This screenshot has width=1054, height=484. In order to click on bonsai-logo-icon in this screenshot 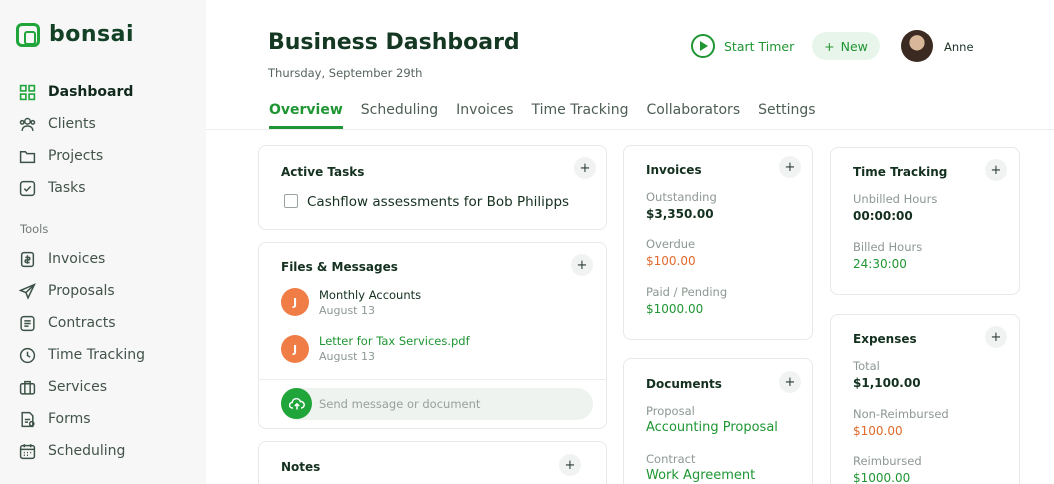, I will do `click(28, 34)`.